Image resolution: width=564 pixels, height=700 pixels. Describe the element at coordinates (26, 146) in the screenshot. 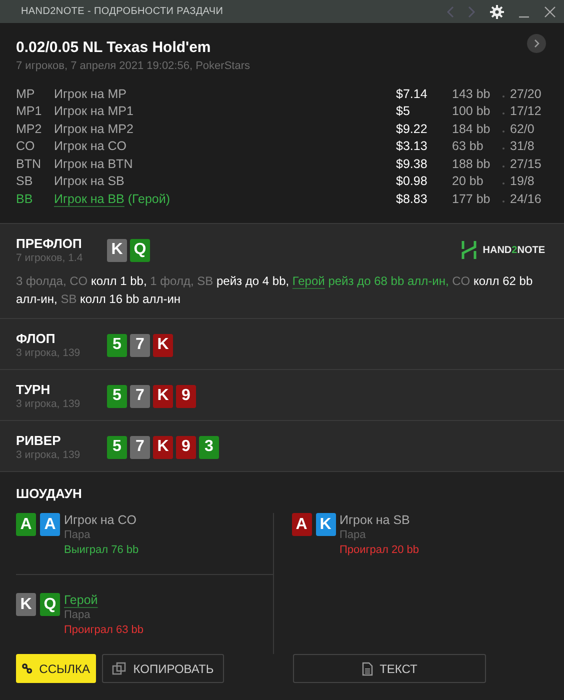

I see `player-position: CO` at that location.